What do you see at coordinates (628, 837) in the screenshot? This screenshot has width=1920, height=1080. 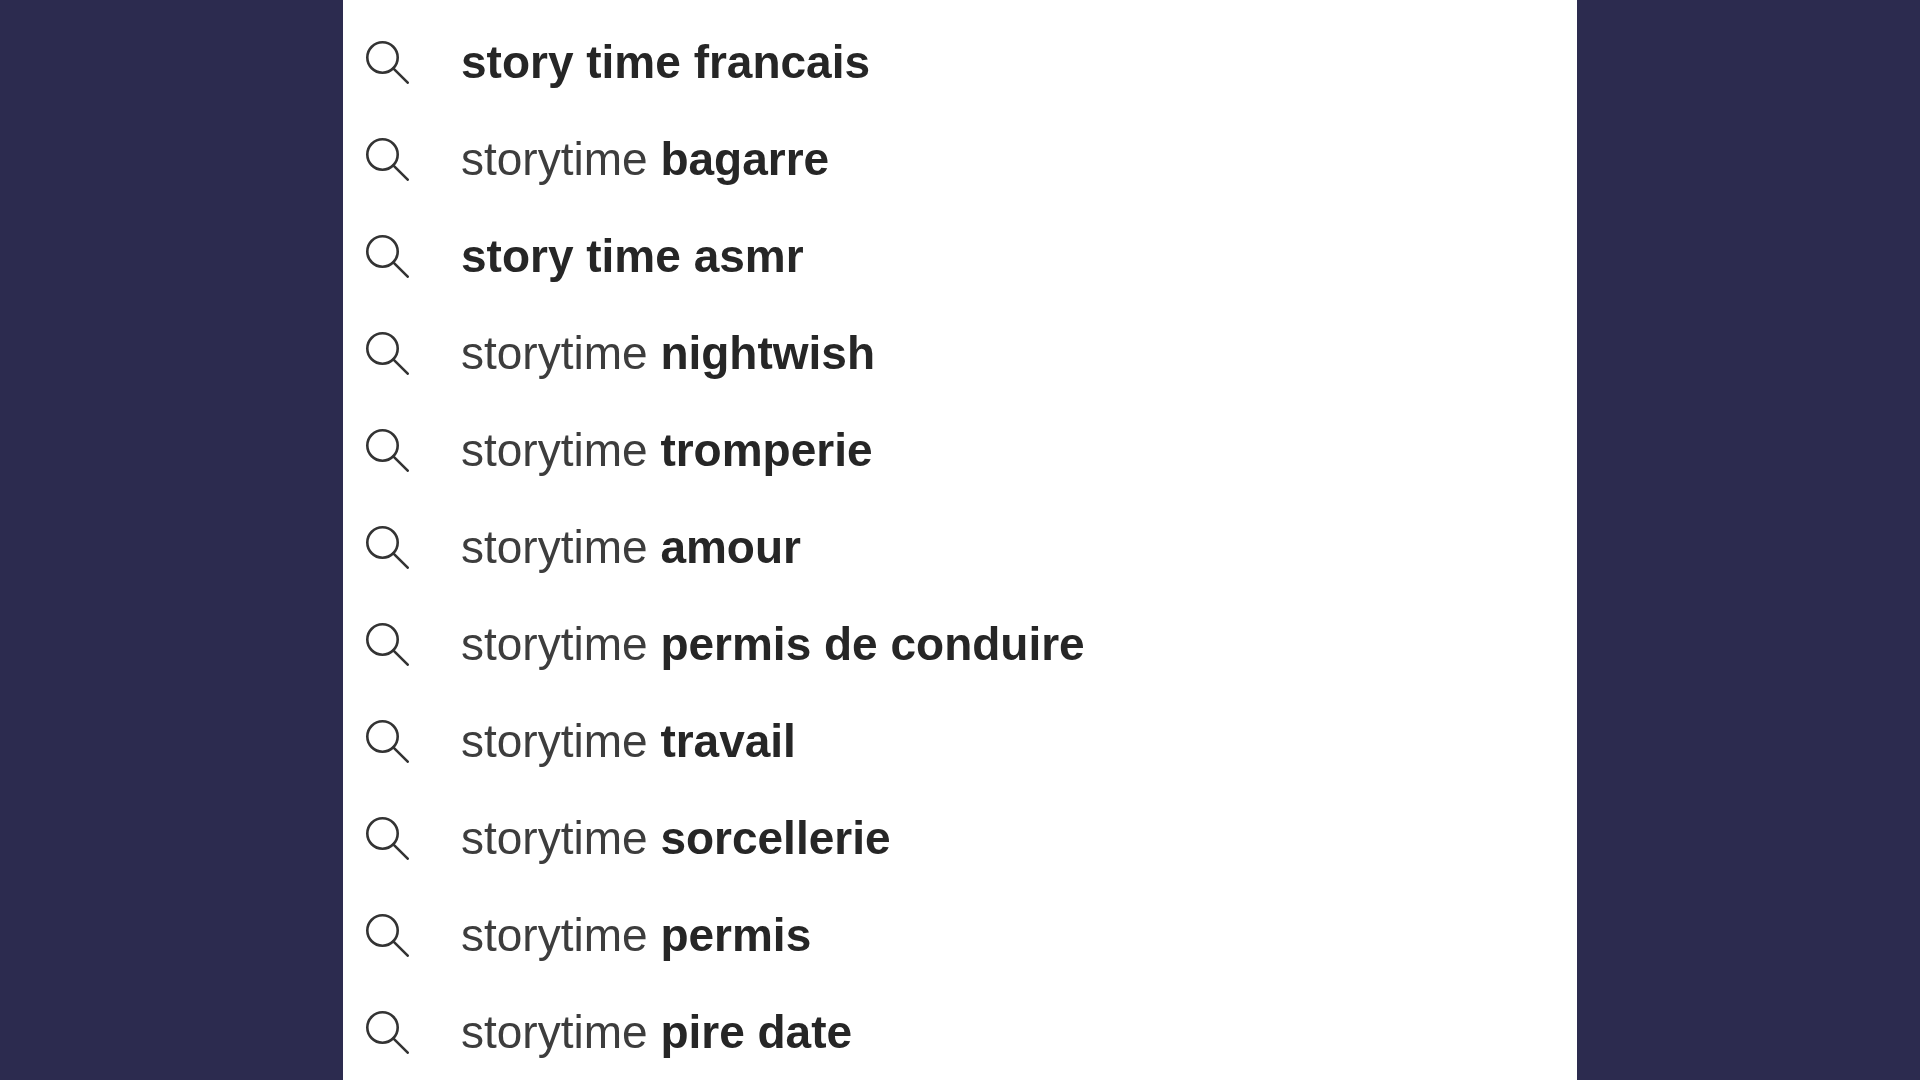 I see `search-suggestion: storytime sorcellerie` at bounding box center [628, 837].